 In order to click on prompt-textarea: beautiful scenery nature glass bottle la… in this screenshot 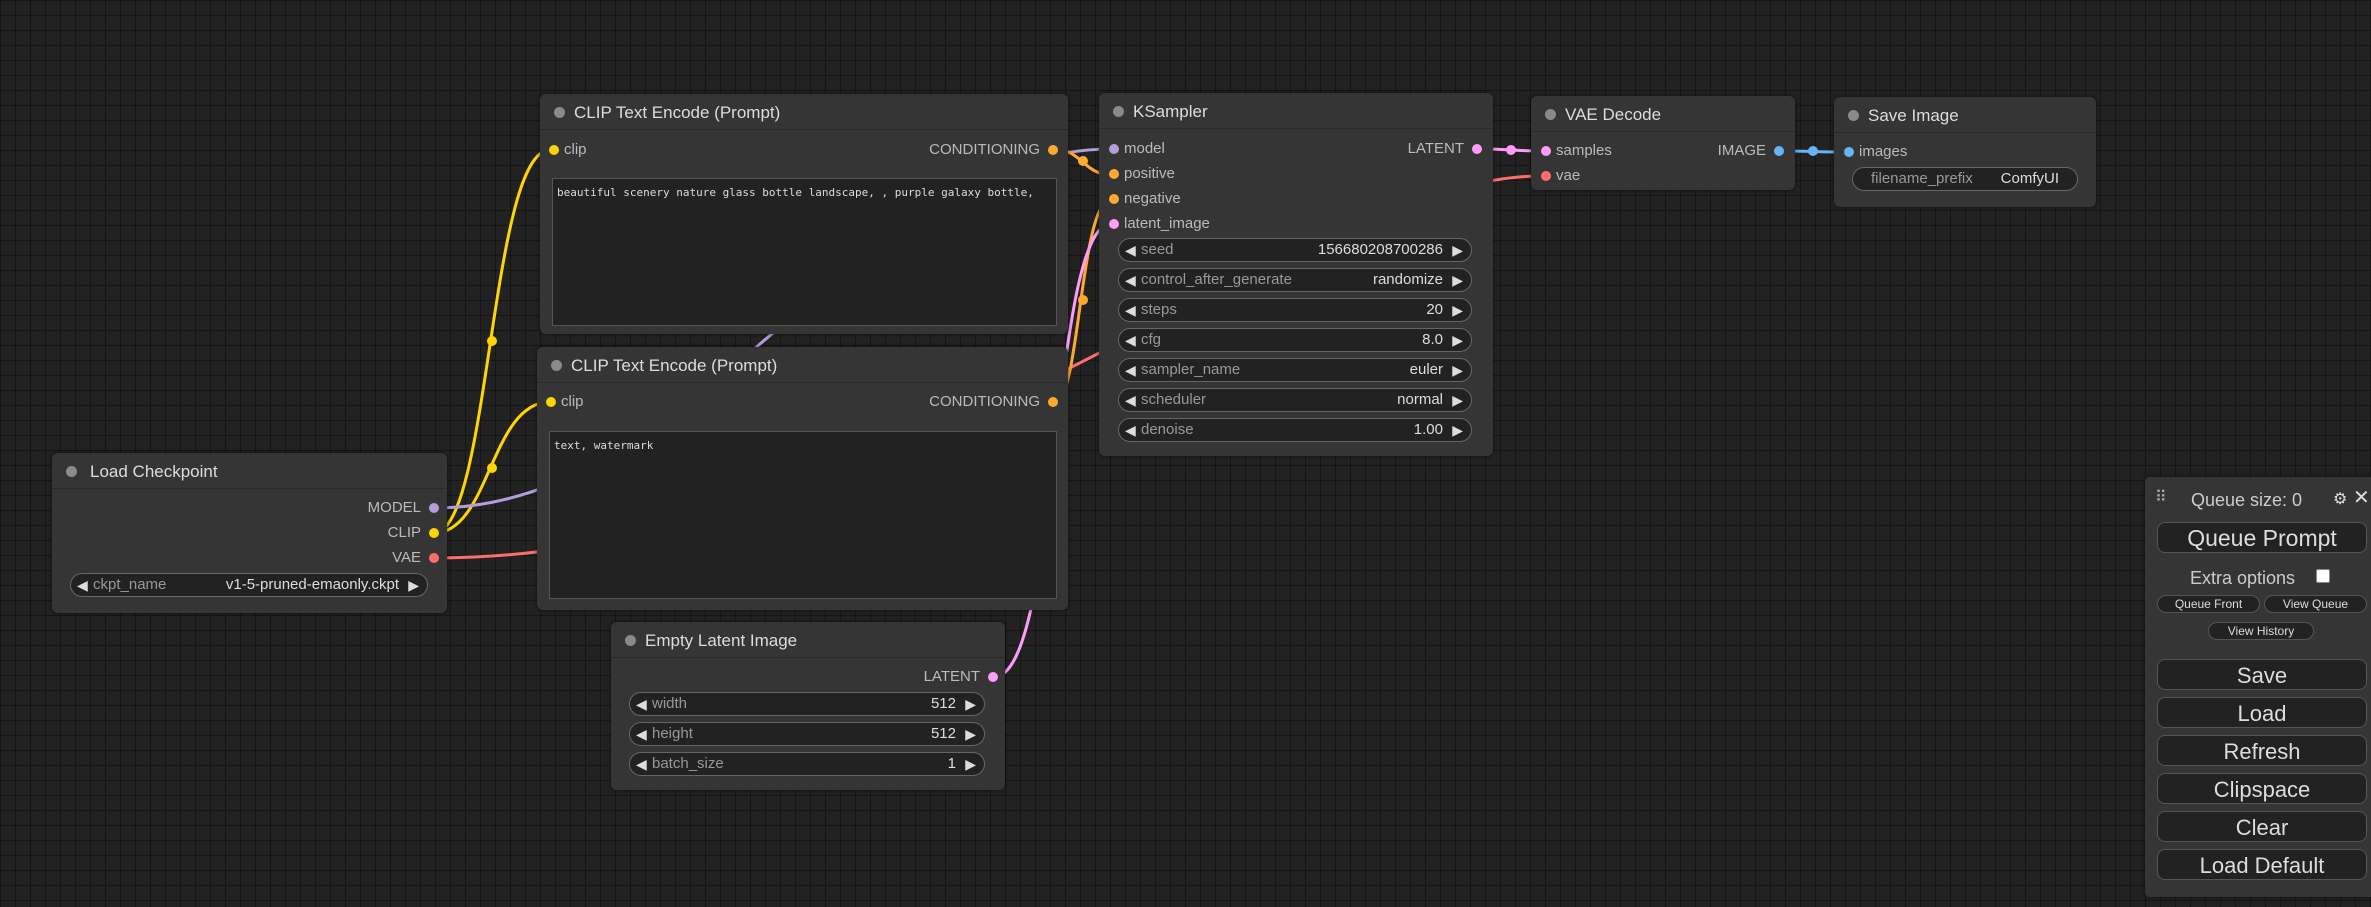, I will do `click(804, 252)`.